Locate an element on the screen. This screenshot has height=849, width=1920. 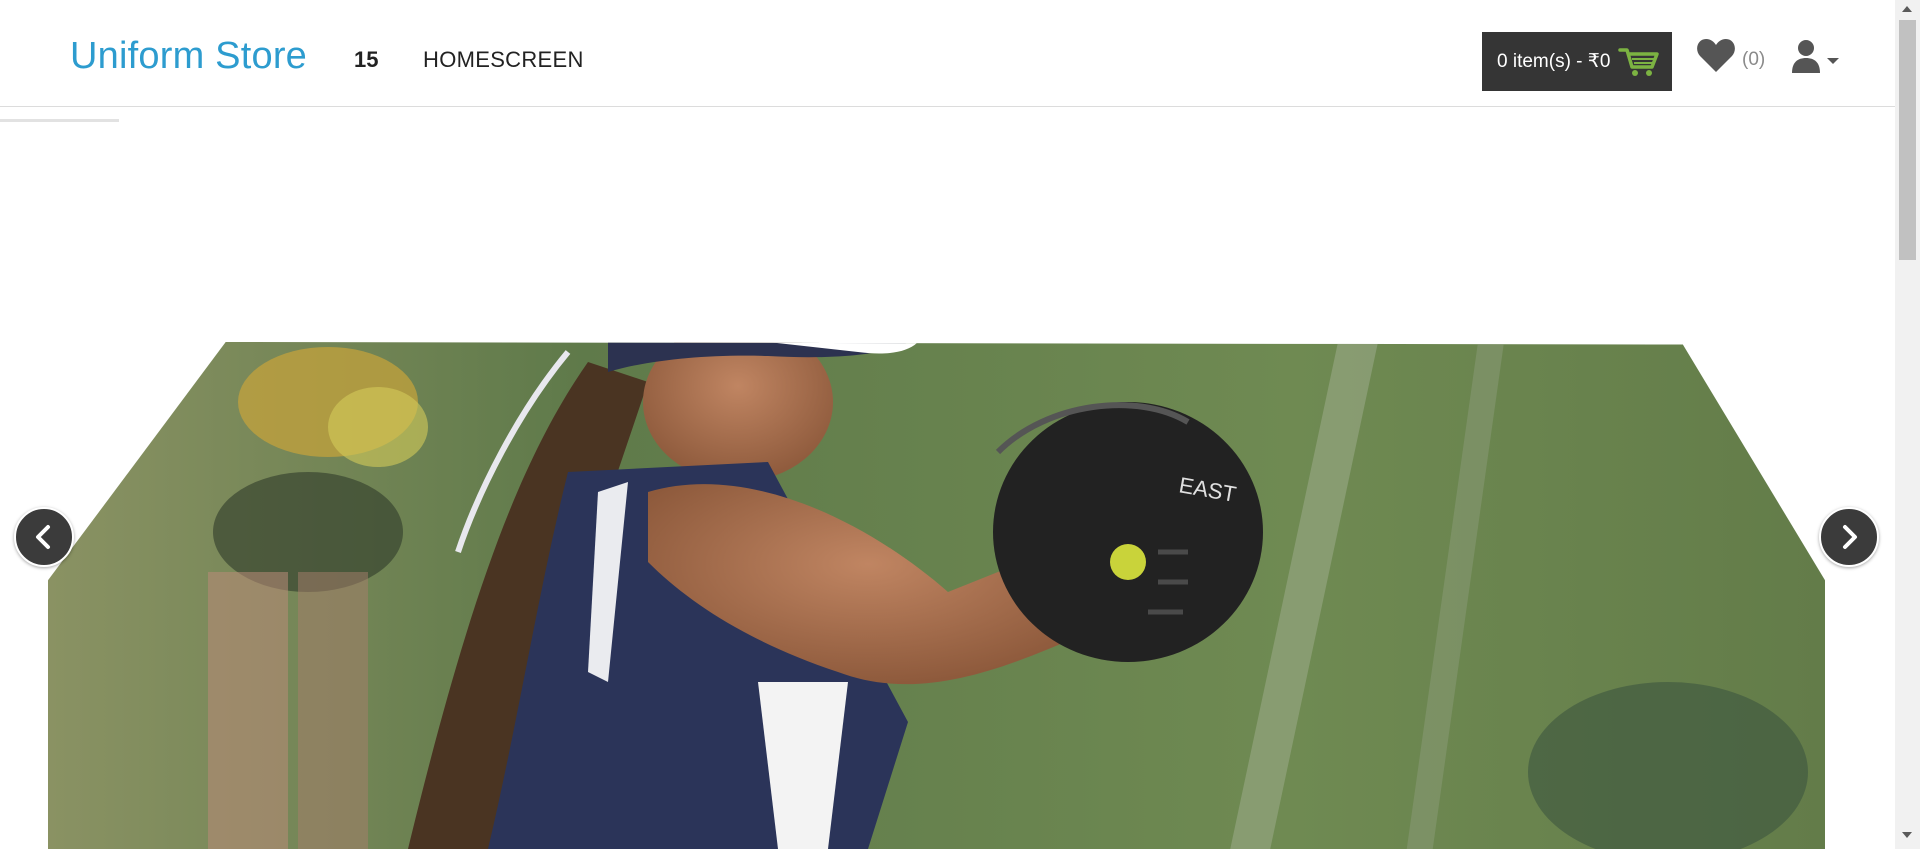
page-scrollbar is located at coordinates (1907, 424).